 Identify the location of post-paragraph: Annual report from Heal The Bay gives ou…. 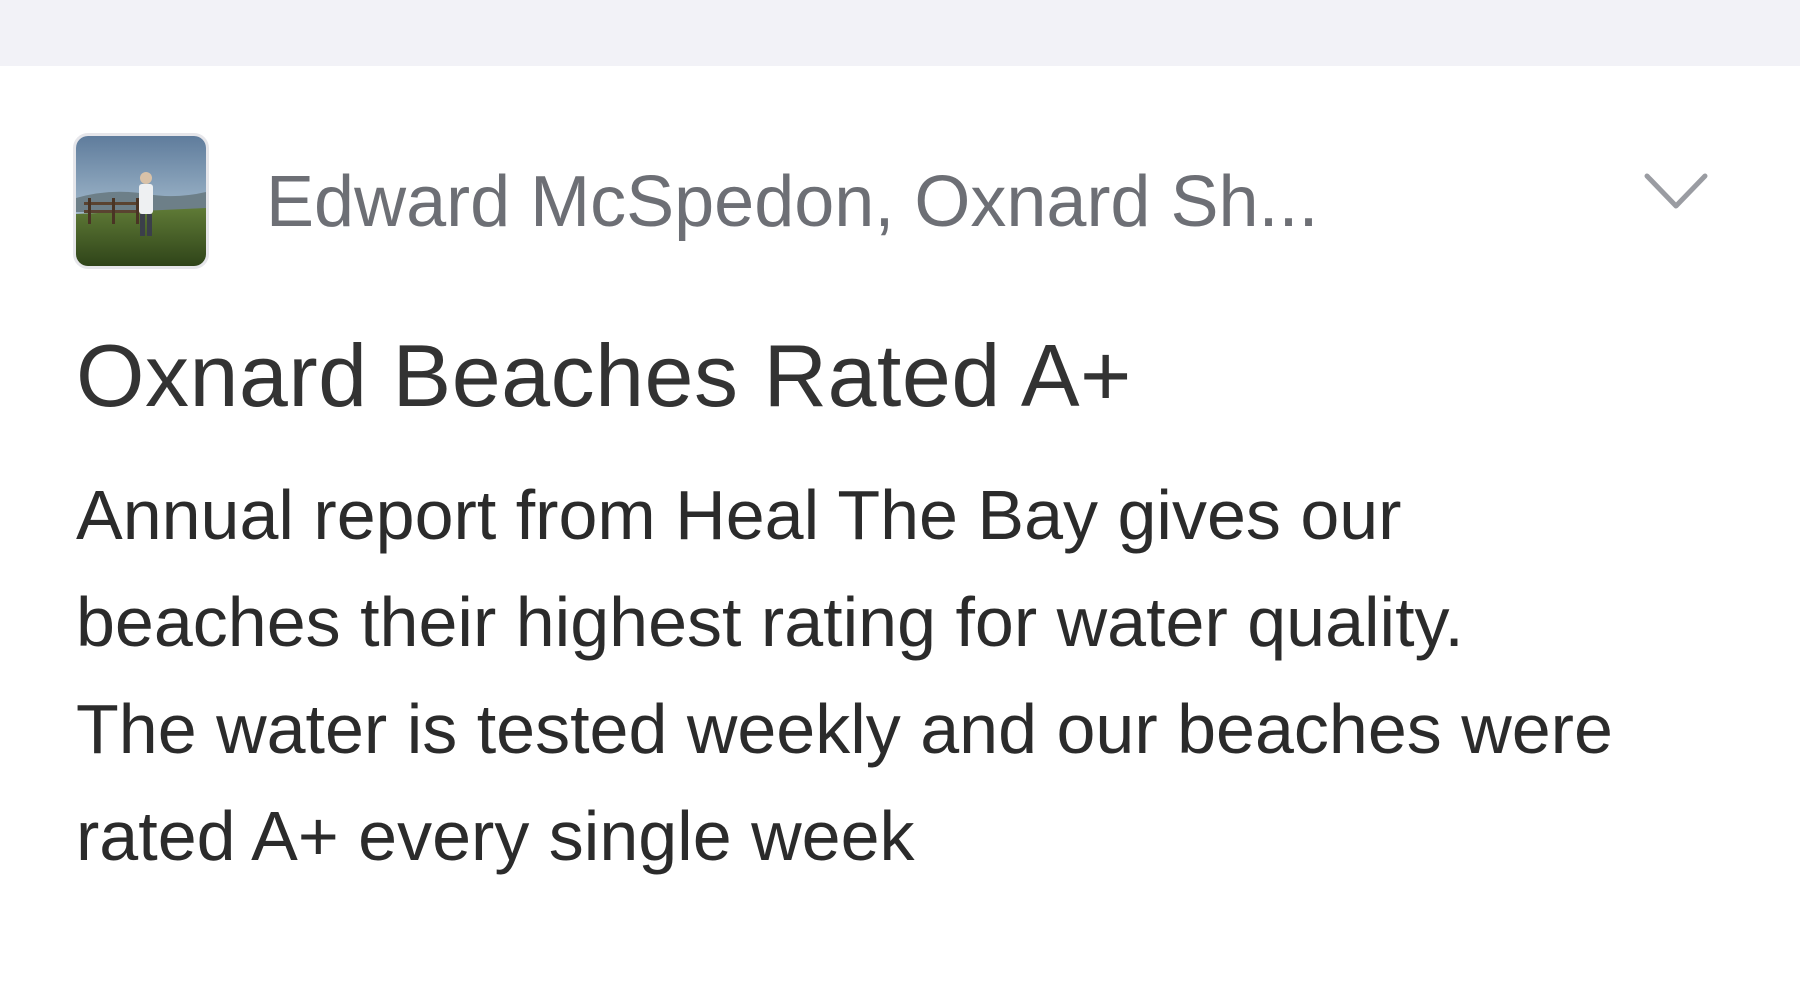
(770, 568).